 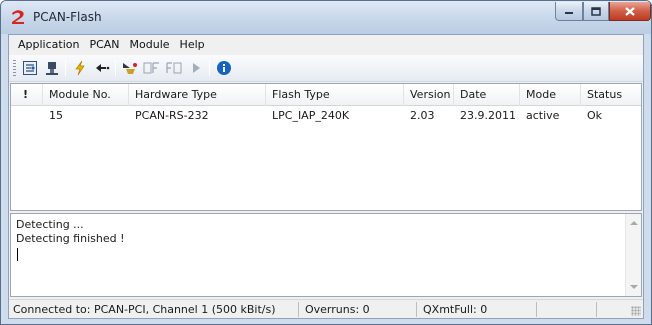 I want to click on resize-grip-icon, so click(x=636, y=311).